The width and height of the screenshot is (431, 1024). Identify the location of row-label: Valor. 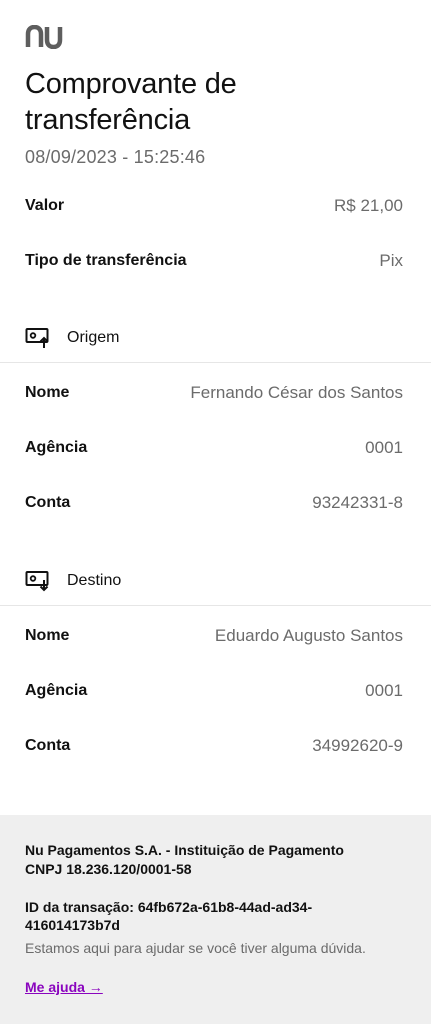
(45, 205).